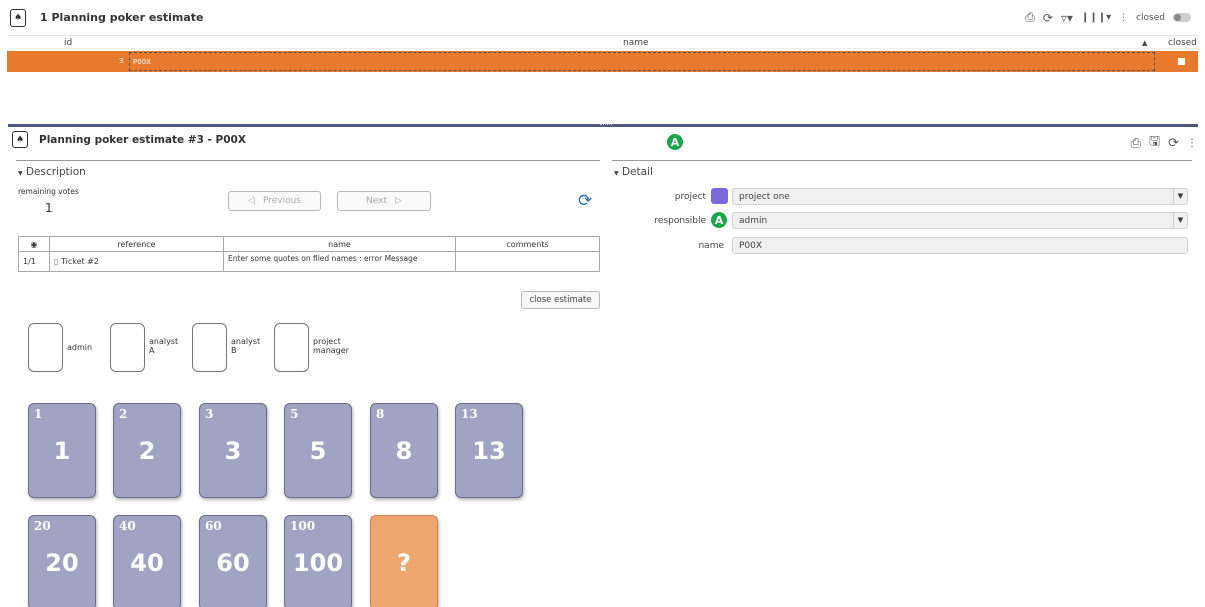 The image size is (1205, 607). I want to click on list-title: 1 Planning poker estimate, so click(122, 17).